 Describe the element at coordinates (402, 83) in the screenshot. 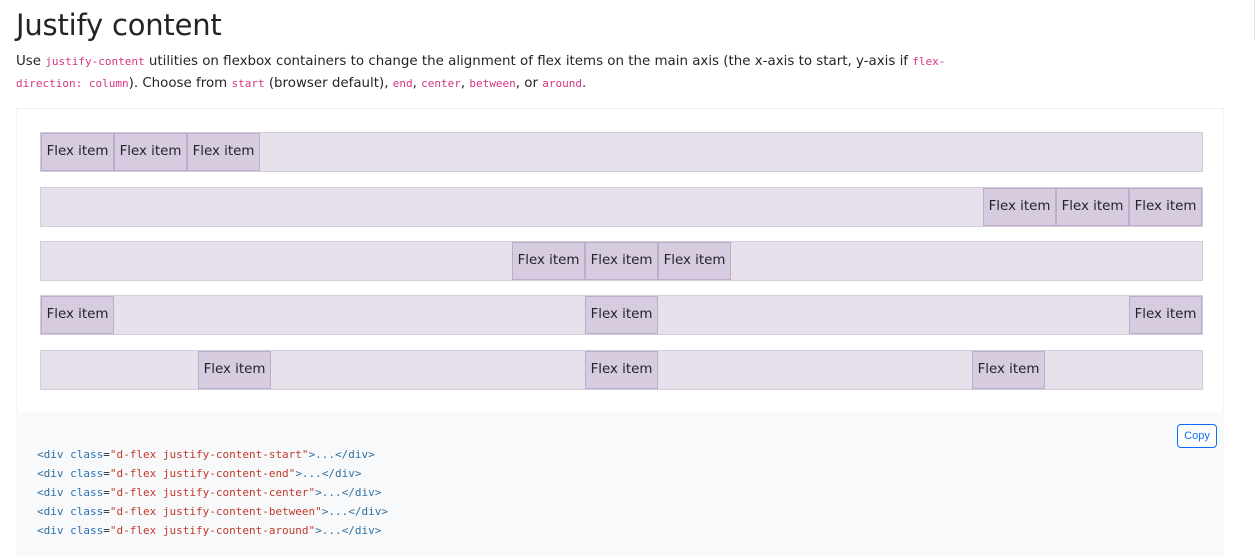

I see `inline-code: end` at that location.